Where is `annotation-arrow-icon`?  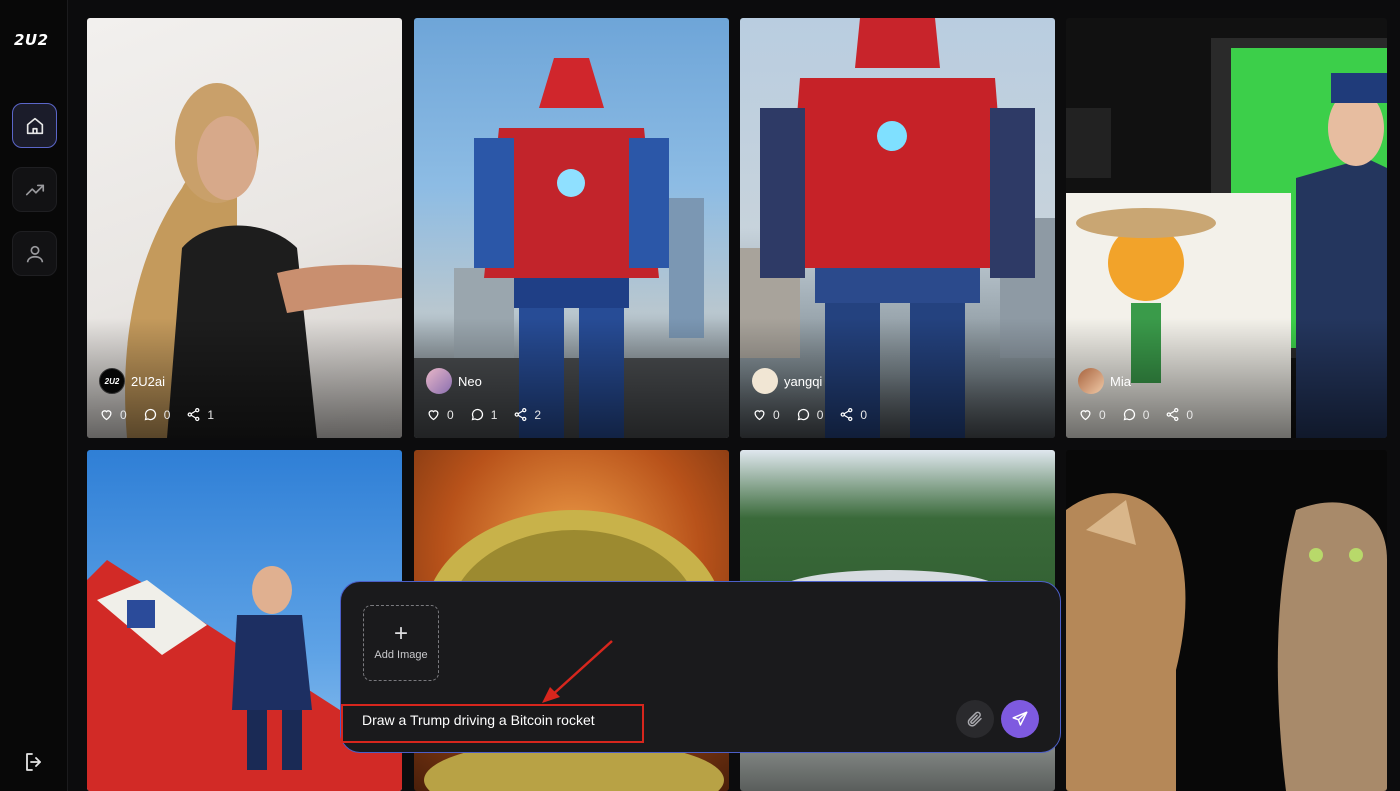
annotation-arrow-icon is located at coordinates (577, 671).